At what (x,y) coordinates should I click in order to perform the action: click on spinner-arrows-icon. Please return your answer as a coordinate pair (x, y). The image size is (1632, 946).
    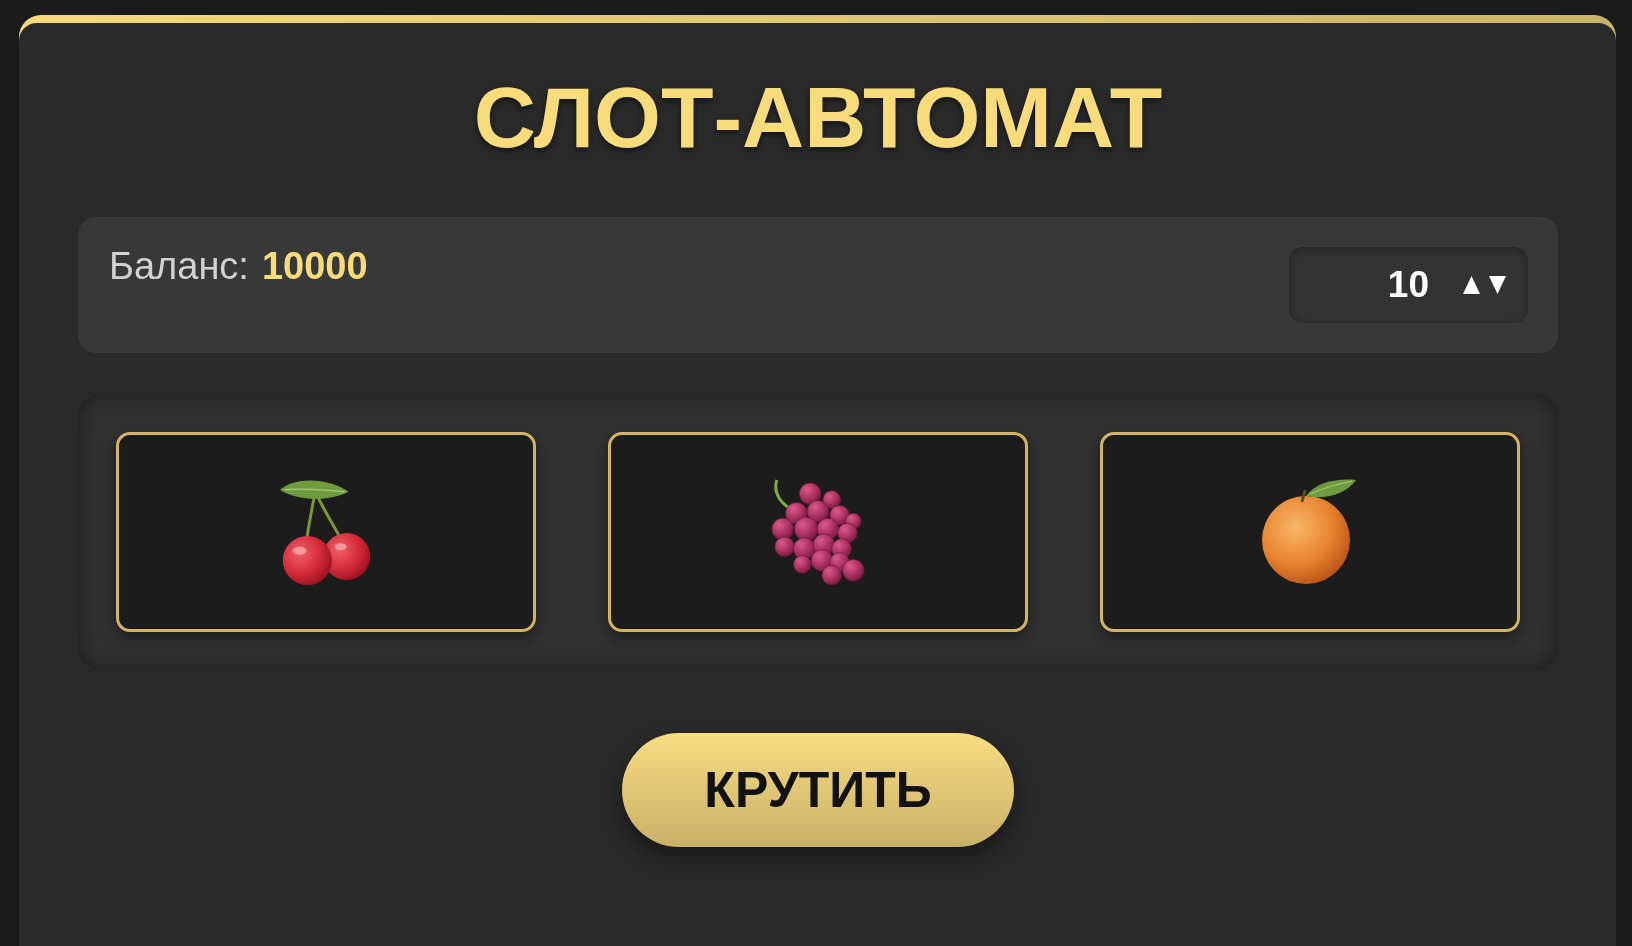
    Looking at the image, I should click on (1484, 285).